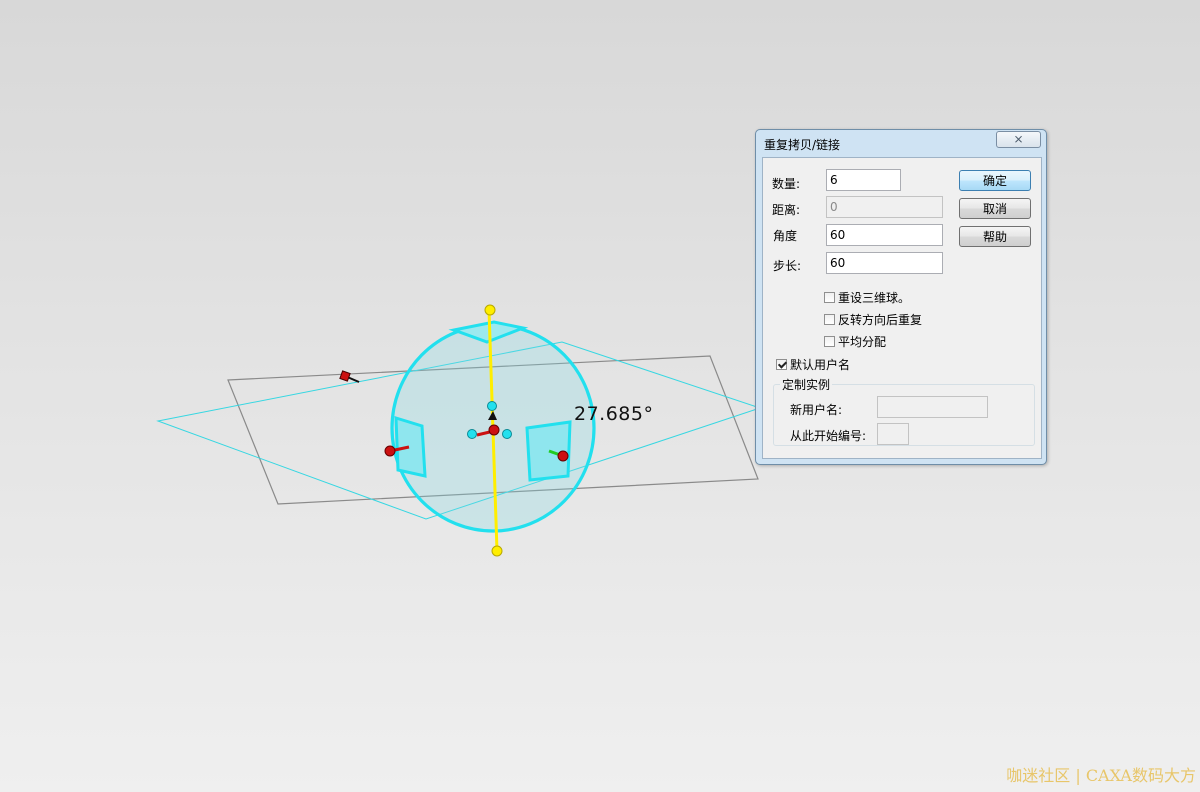  Describe the element at coordinates (995, 208) in the screenshot. I see `cancel-button: 取消` at that location.